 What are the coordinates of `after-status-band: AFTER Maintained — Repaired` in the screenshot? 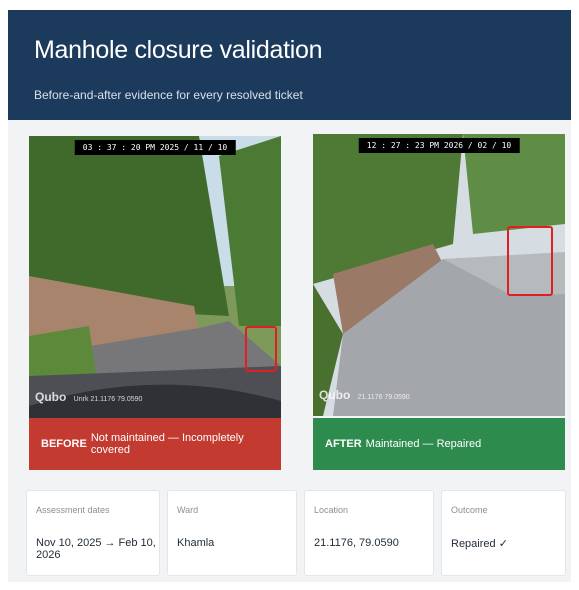 It's located at (439, 444).